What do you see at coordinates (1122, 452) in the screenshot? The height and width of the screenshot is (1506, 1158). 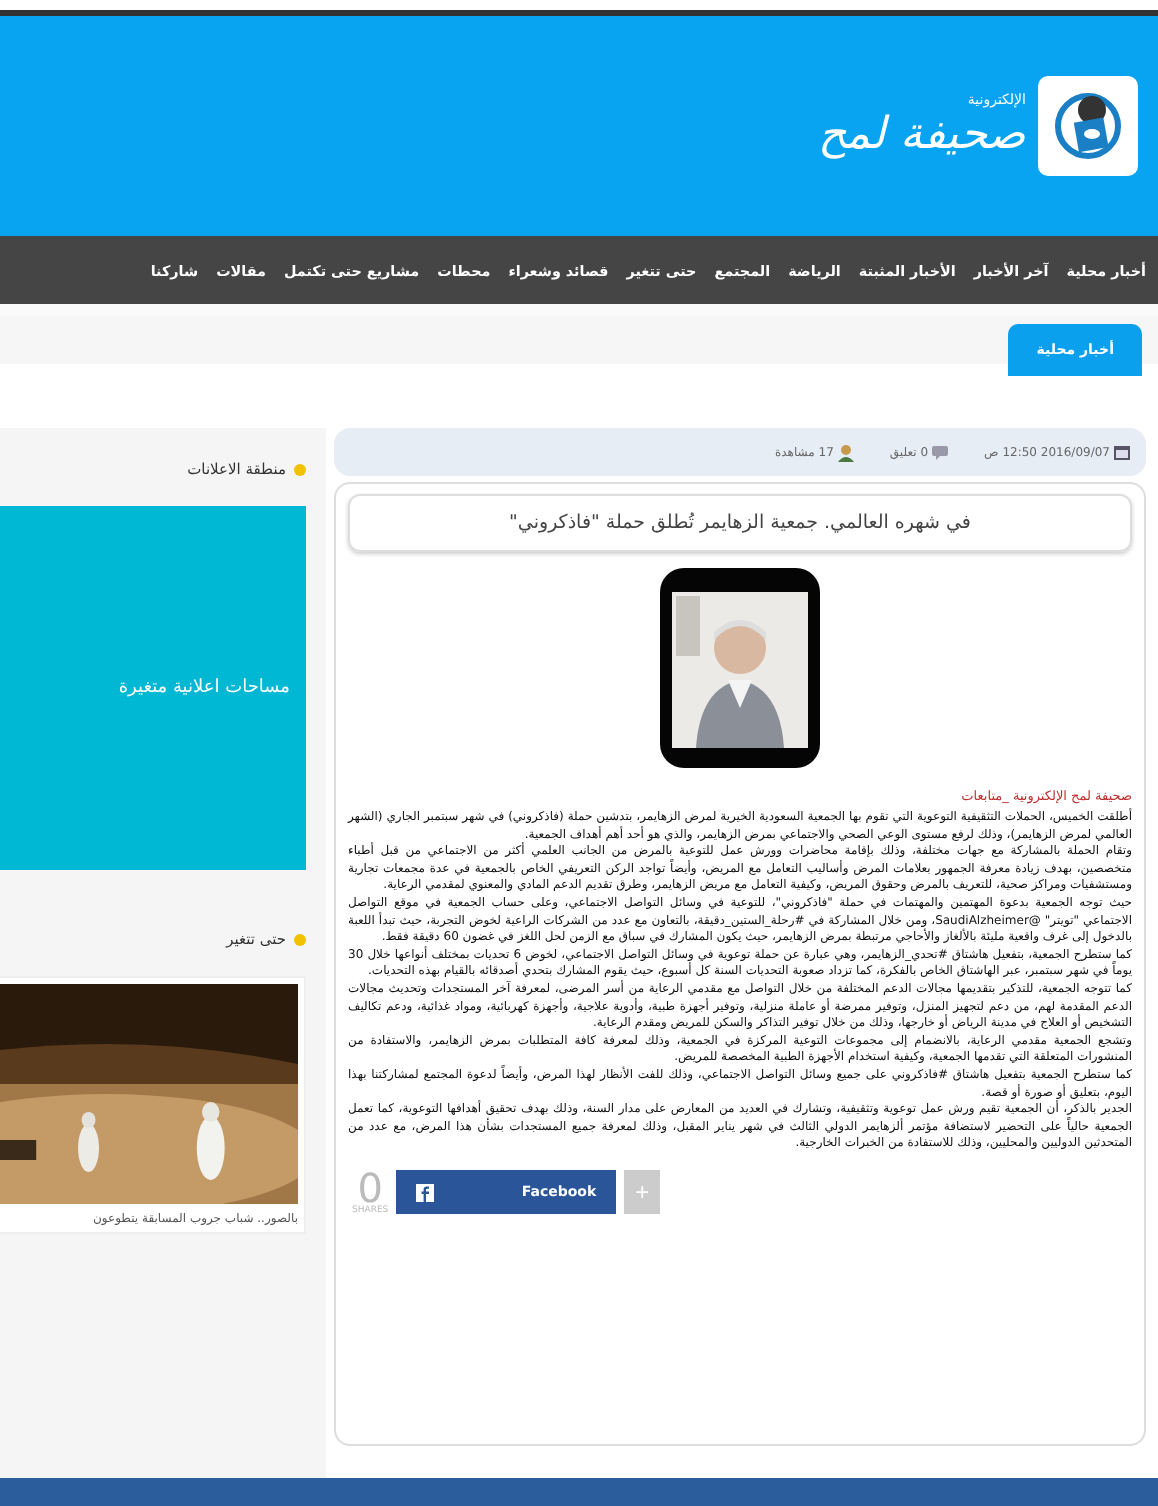 I see `calendar-icon` at bounding box center [1122, 452].